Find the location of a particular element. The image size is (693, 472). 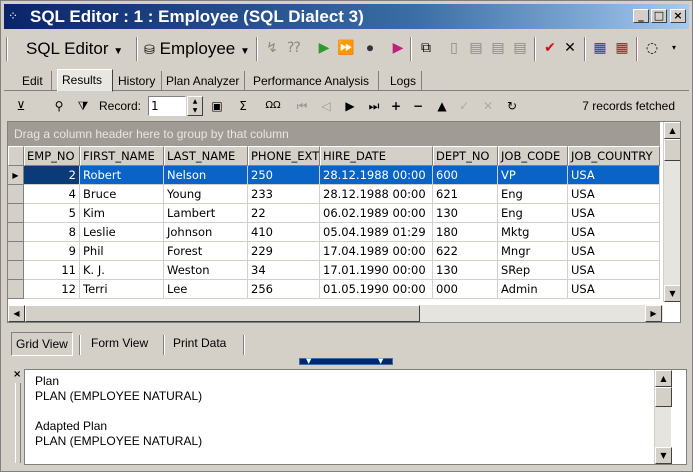

grid-vertical-scrollbar: ▲ ▼ is located at coordinates (671, 212).